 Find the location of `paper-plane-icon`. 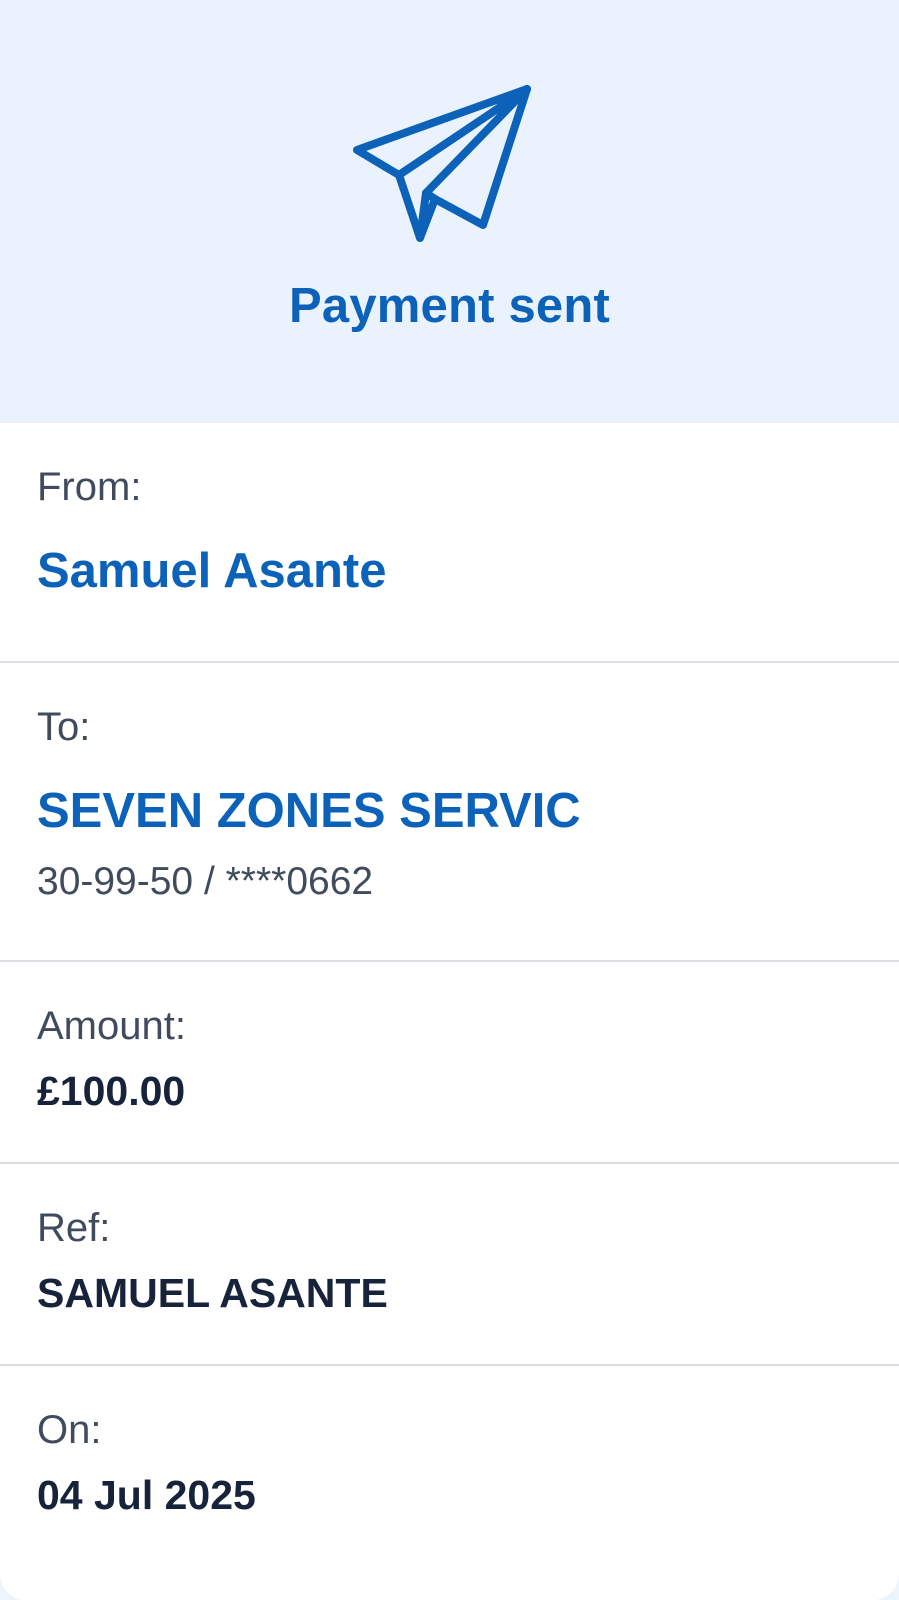

paper-plane-icon is located at coordinates (442, 163).